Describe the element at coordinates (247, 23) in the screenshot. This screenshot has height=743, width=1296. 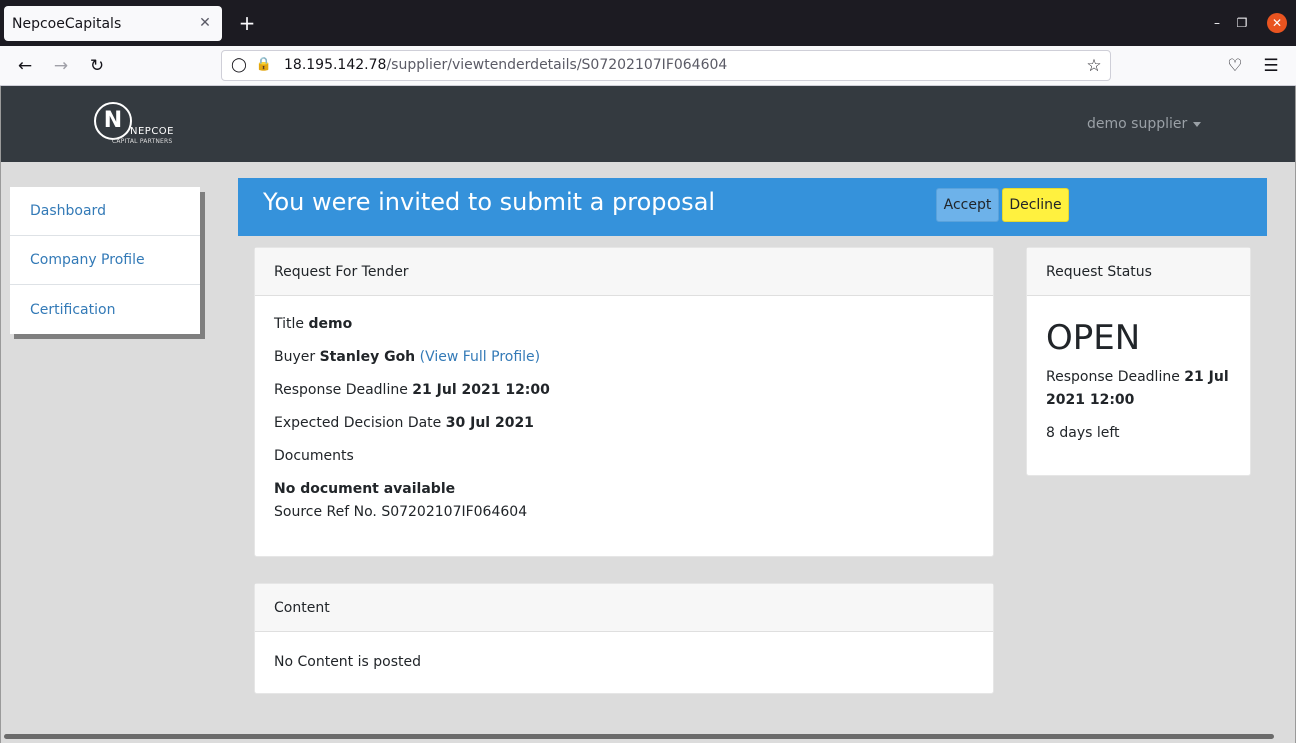
I see `new-tab-icon: +` at that location.